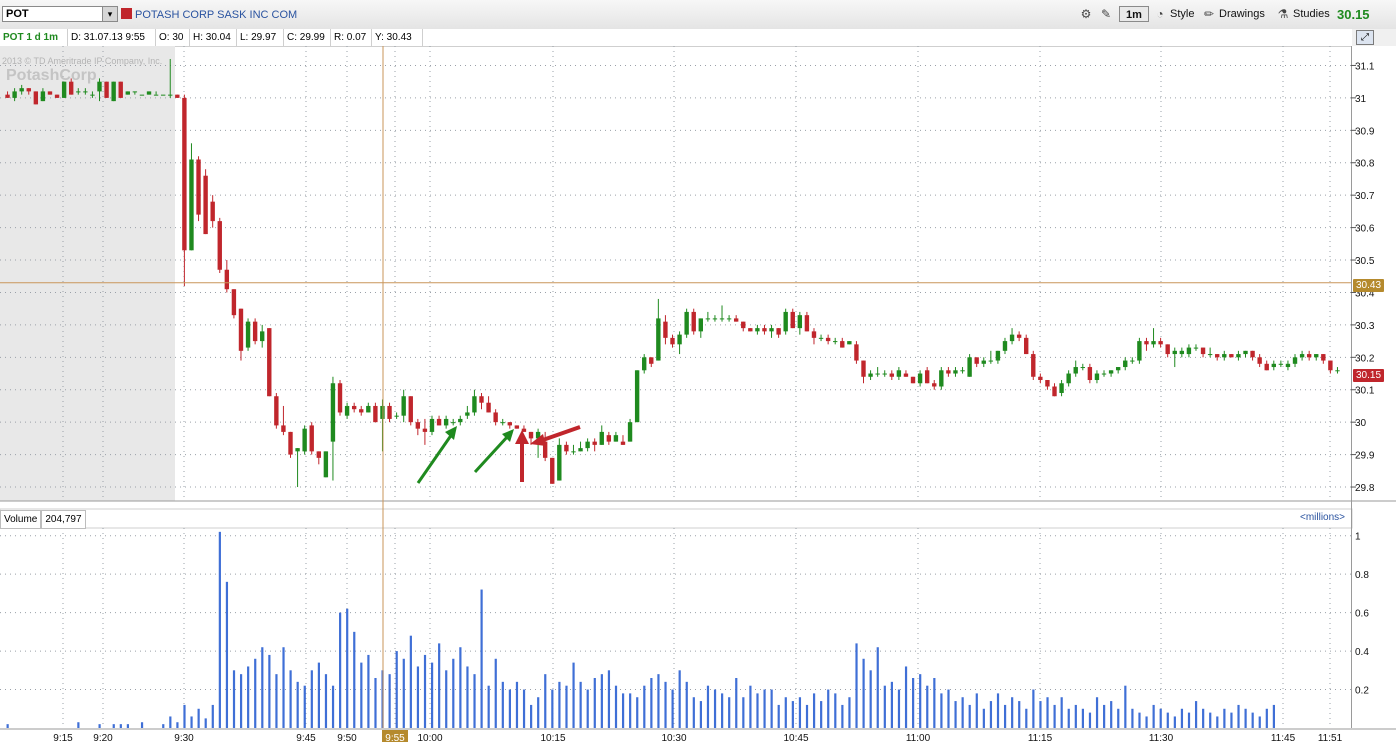  What do you see at coordinates (1362, 614) in the screenshot?
I see `volume-tick-label: 0.6` at bounding box center [1362, 614].